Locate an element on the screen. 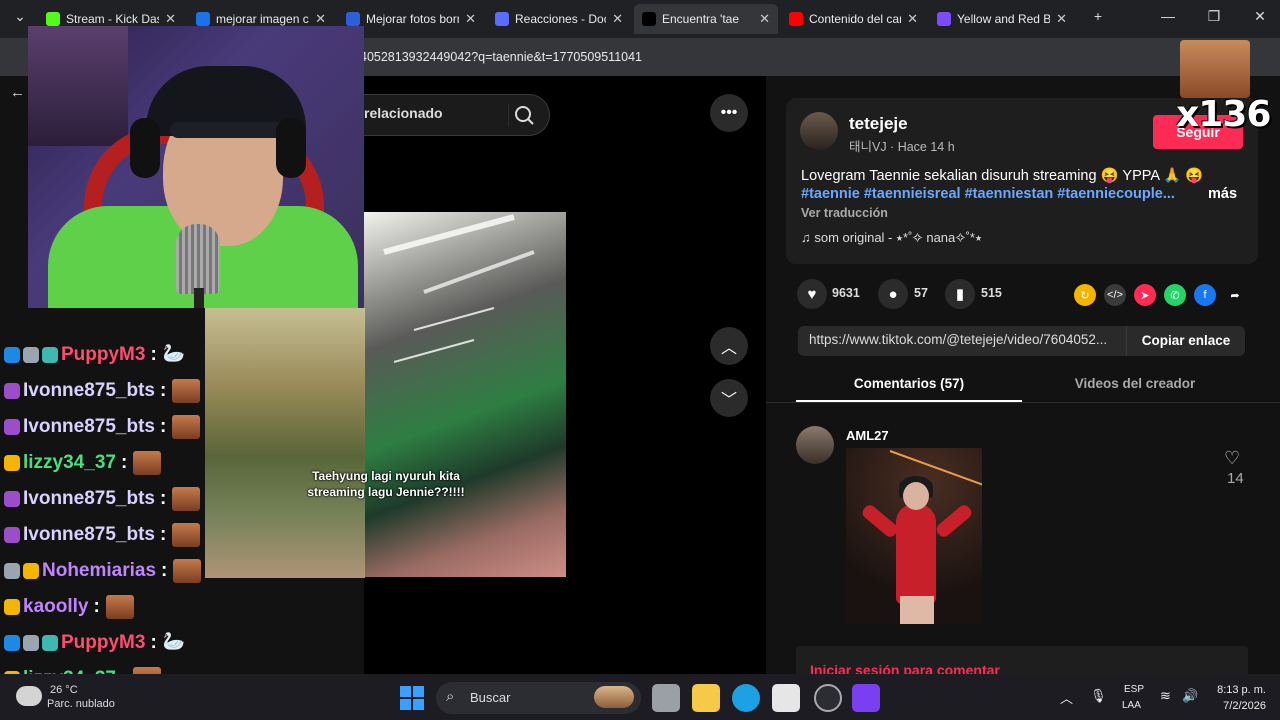 This screenshot has width=1280, height=720. search-highlight-icon is located at coordinates (614, 697).